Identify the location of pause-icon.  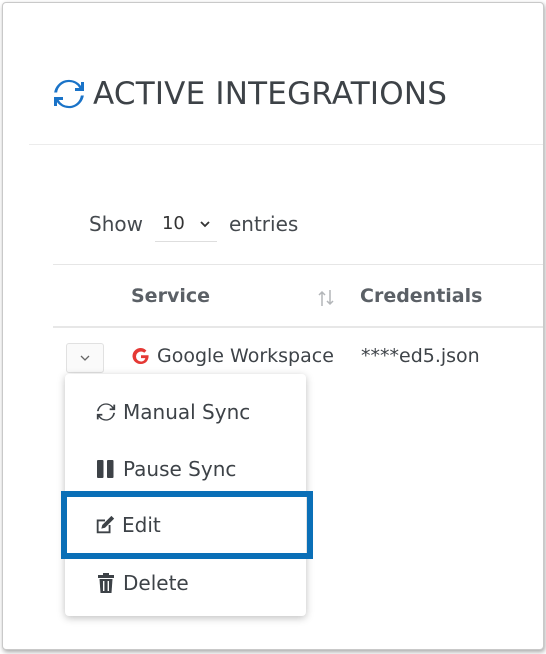
(105, 468).